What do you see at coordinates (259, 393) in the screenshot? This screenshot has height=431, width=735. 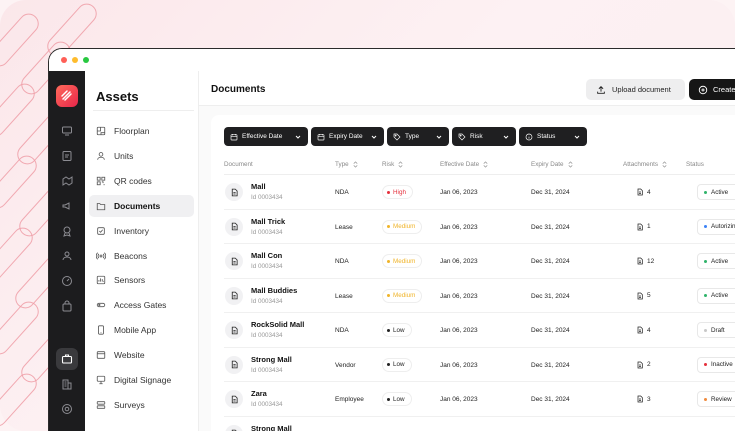 I see `document-name: Zara` at bounding box center [259, 393].